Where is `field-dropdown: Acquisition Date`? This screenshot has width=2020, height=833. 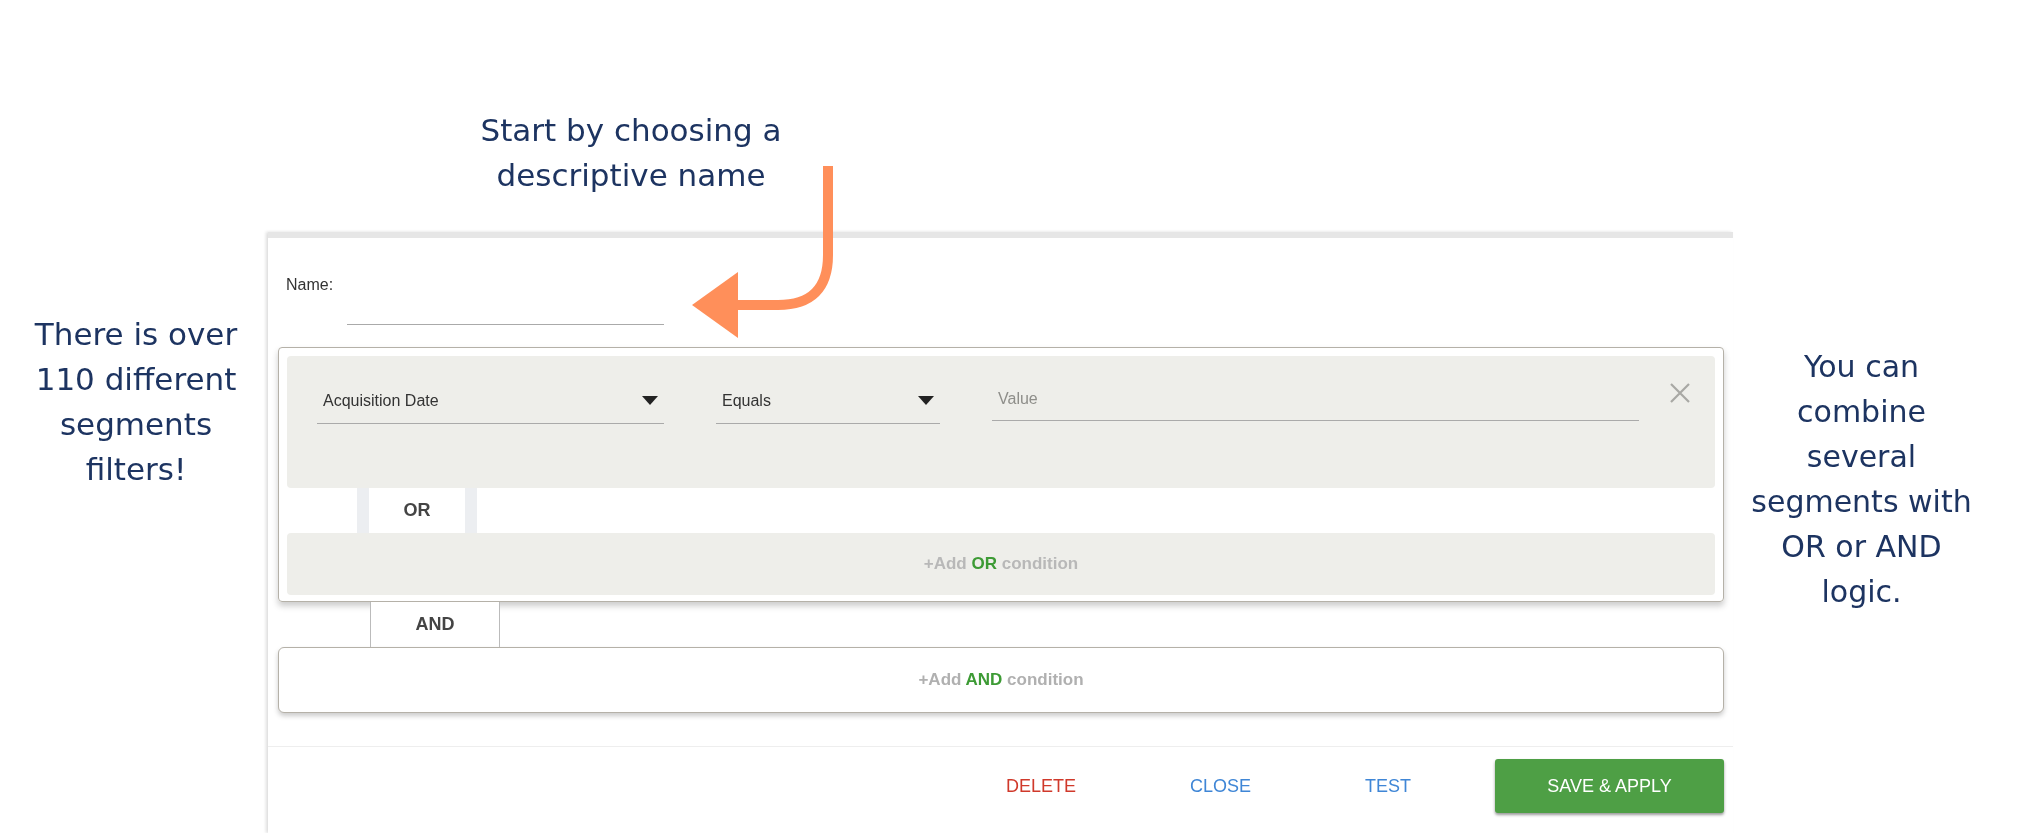
field-dropdown: Acquisition Date is located at coordinates (490, 401).